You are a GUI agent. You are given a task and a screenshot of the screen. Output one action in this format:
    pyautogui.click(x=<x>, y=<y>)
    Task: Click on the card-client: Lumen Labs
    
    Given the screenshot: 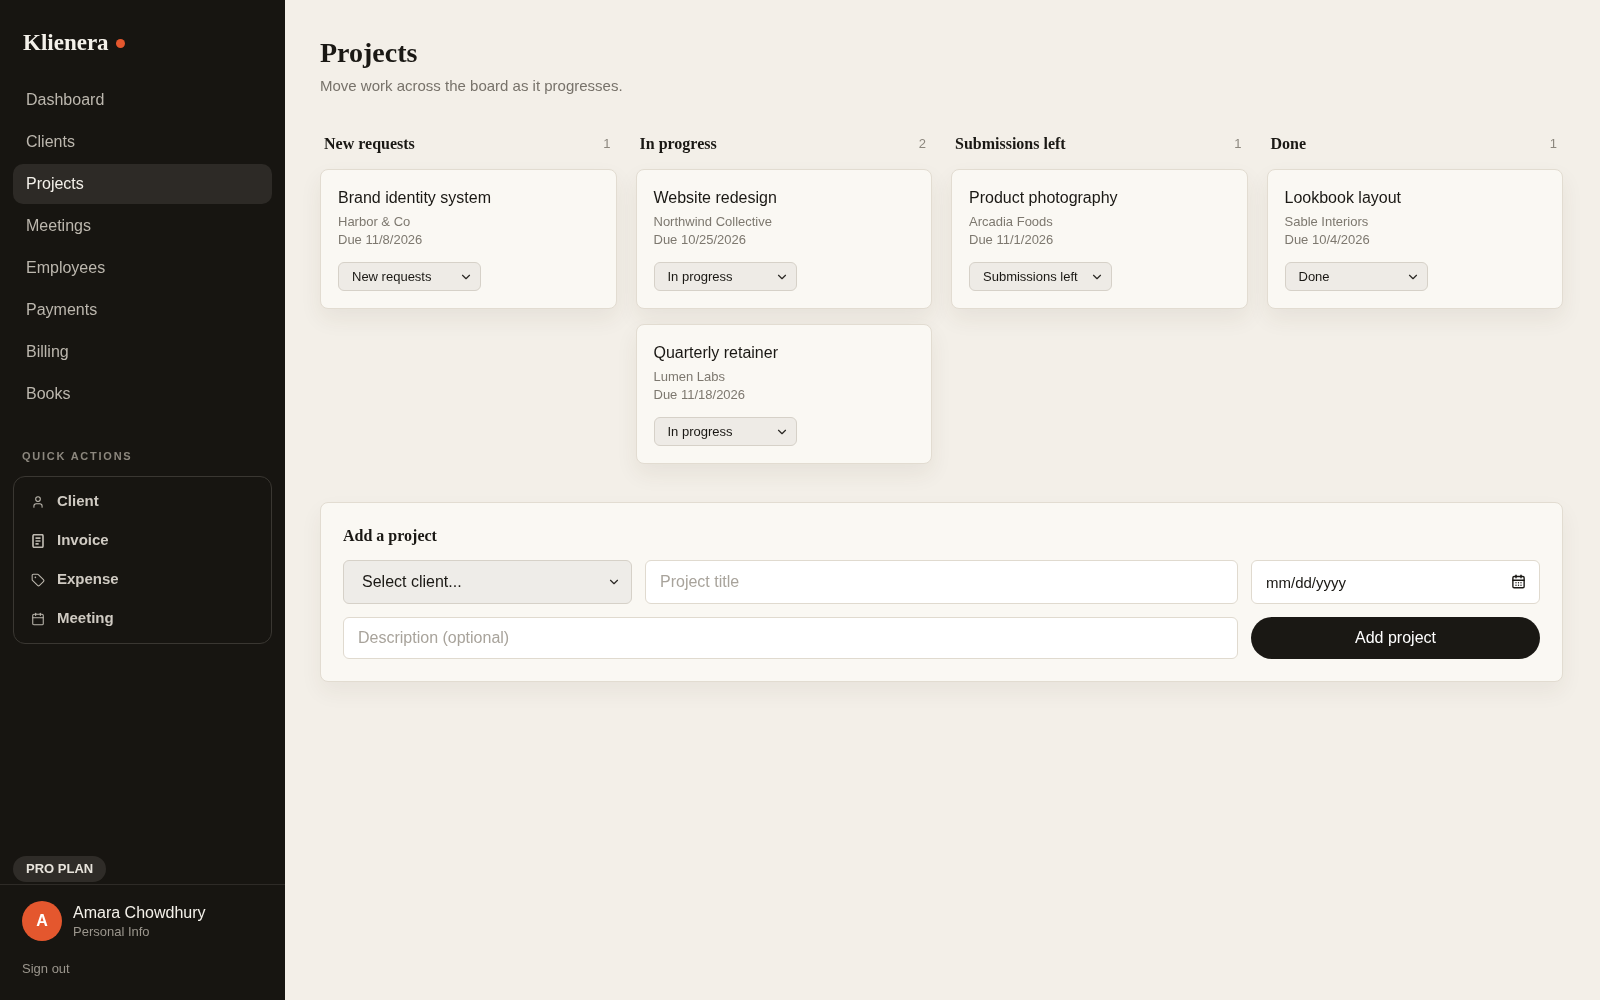 What is the action you would take?
    pyautogui.click(x=689, y=377)
    